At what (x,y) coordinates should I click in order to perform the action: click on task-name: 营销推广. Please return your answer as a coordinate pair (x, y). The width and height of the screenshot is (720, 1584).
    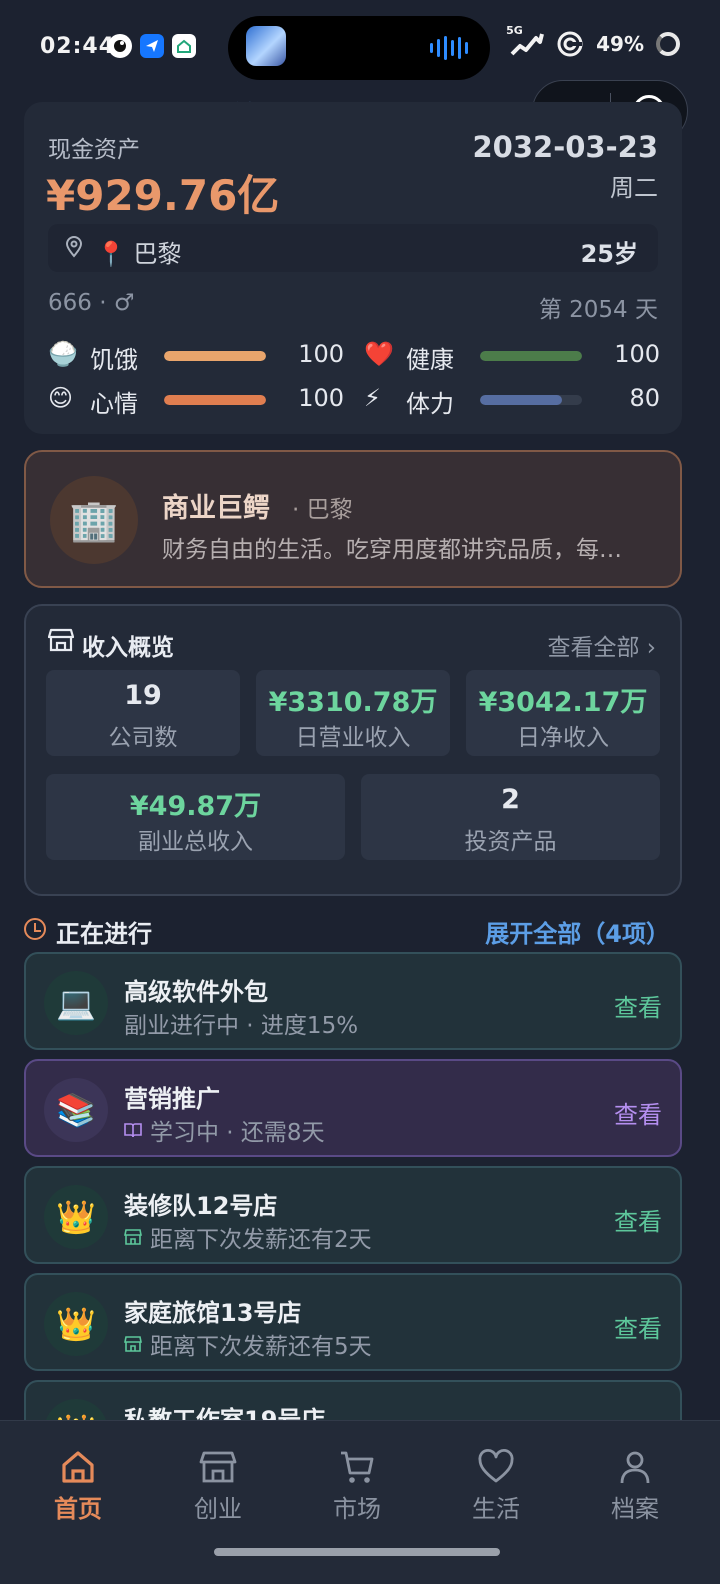
    Looking at the image, I should click on (172, 1099).